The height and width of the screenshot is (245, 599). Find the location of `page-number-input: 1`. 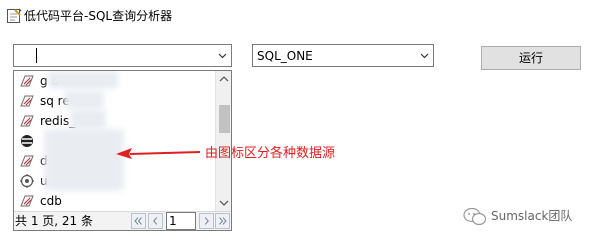

page-number-input: 1 is located at coordinates (181, 221).